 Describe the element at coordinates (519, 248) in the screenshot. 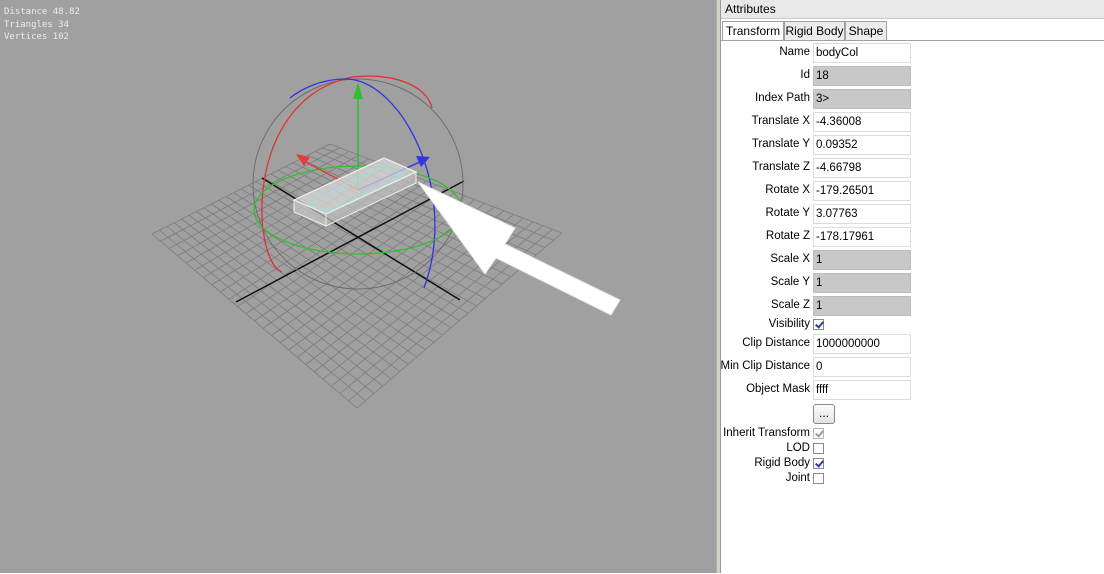

I see `pointer-arrow` at that location.